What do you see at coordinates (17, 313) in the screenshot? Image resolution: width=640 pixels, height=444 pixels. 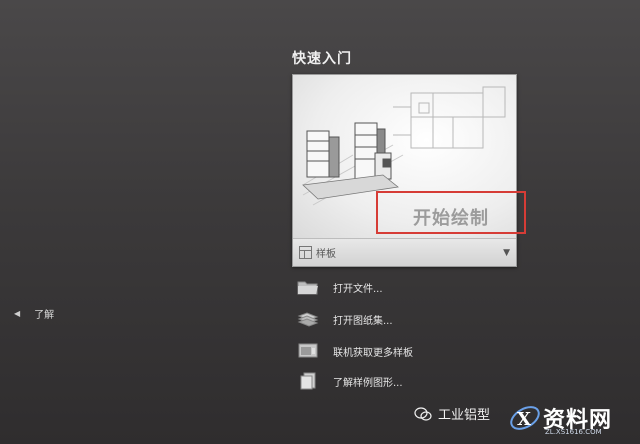 I see `arrow-left-icon: ◀` at bounding box center [17, 313].